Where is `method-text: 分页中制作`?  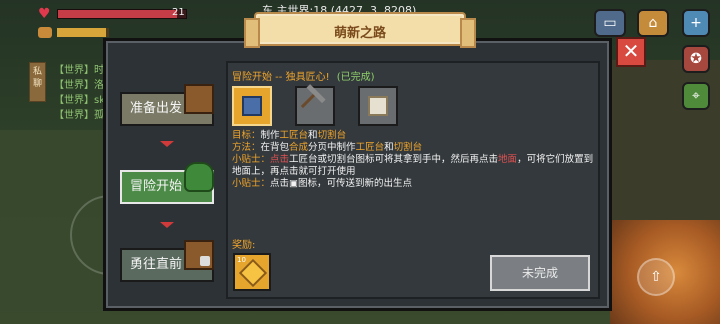 method-text: 分页中制作 is located at coordinates (332, 147).